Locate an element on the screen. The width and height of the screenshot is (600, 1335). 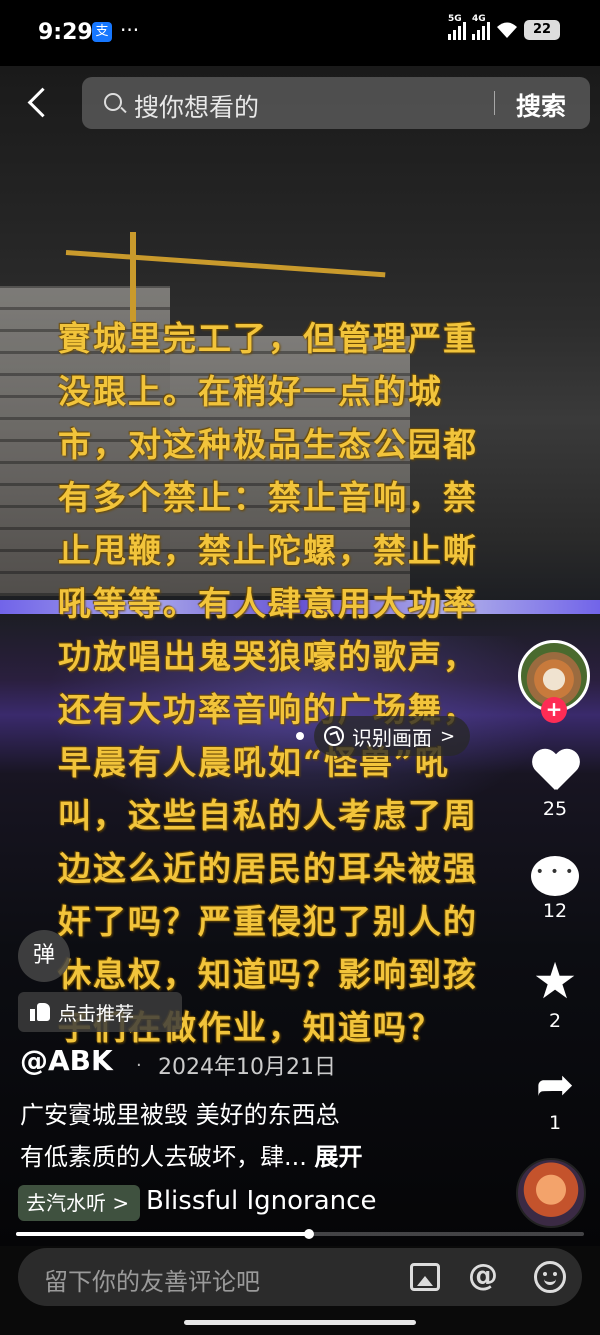
emoji-icon is located at coordinates (550, 1277).